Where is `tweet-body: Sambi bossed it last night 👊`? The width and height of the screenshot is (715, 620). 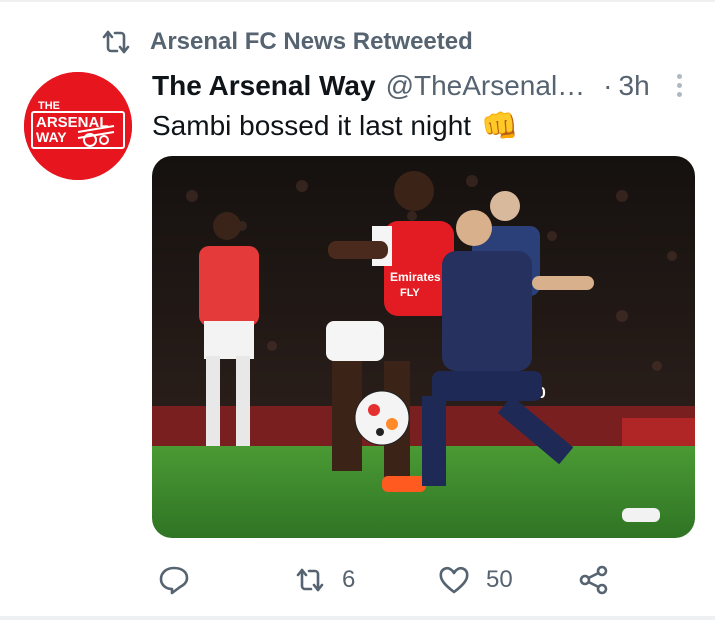
tweet-body: Sambi bossed it last night 👊 is located at coordinates (335, 126).